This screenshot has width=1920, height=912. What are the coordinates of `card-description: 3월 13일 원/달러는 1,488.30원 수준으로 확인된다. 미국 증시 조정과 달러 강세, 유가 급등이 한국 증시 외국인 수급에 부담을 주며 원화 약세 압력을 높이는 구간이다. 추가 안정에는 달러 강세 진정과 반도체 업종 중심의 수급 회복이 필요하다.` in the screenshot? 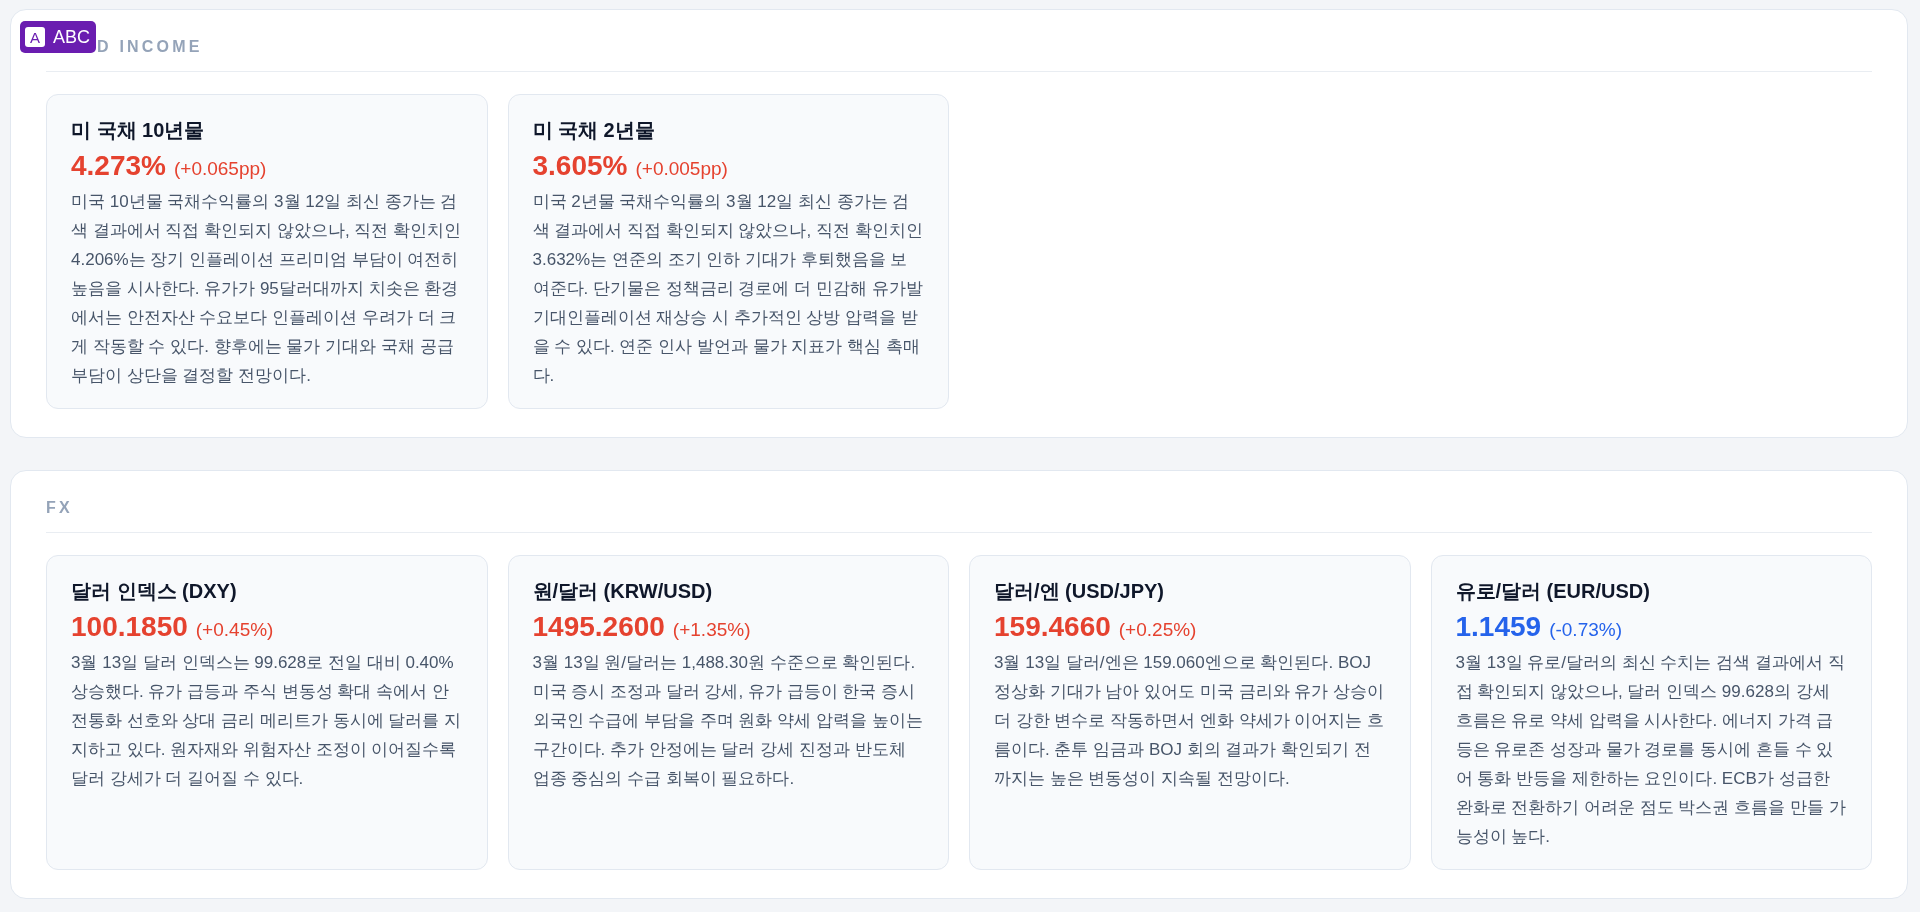 It's located at (728, 721).